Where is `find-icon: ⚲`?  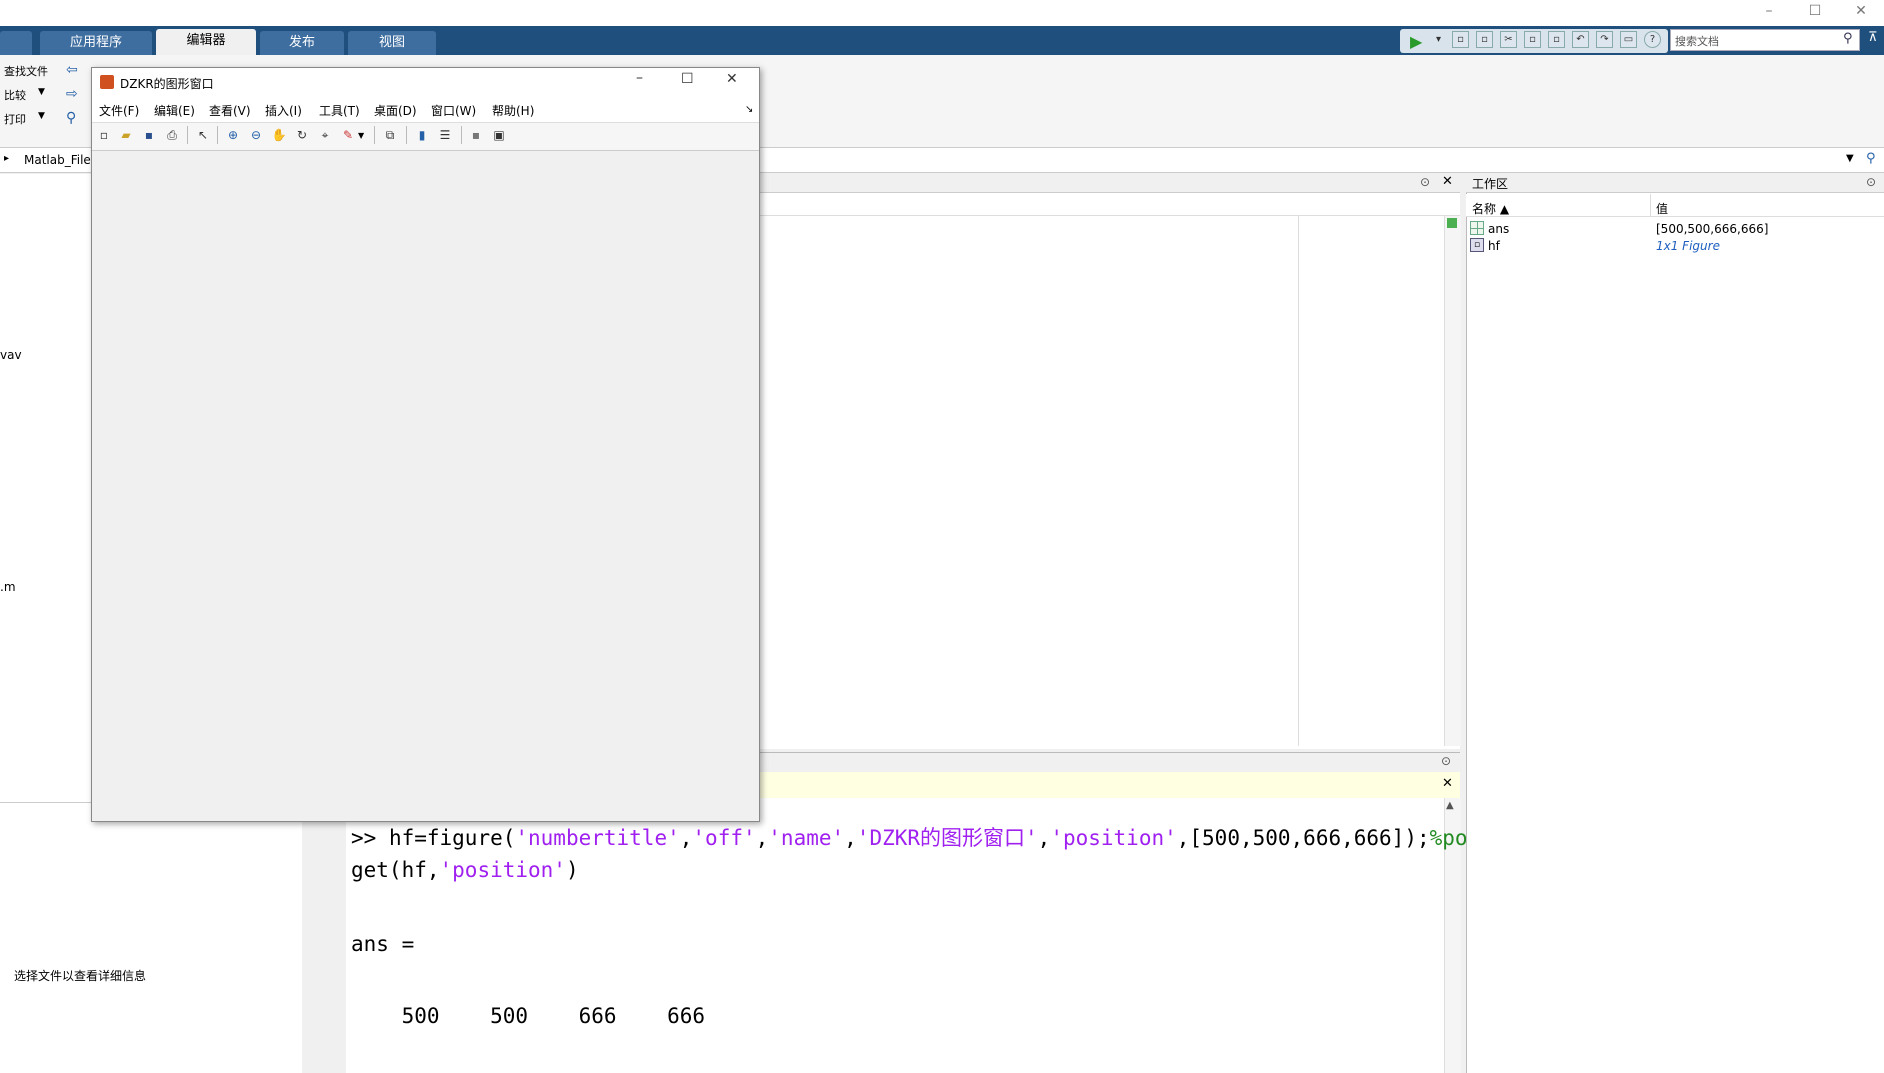 find-icon: ⚲ is located at coordinates (71, 118).